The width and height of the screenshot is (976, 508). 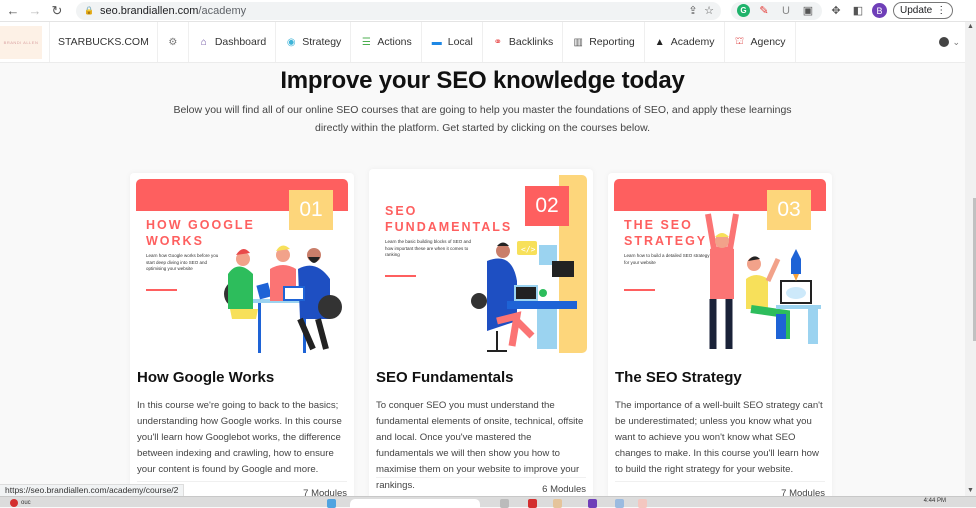 I want to click on course-number: 01, so click(x=311, y=210).